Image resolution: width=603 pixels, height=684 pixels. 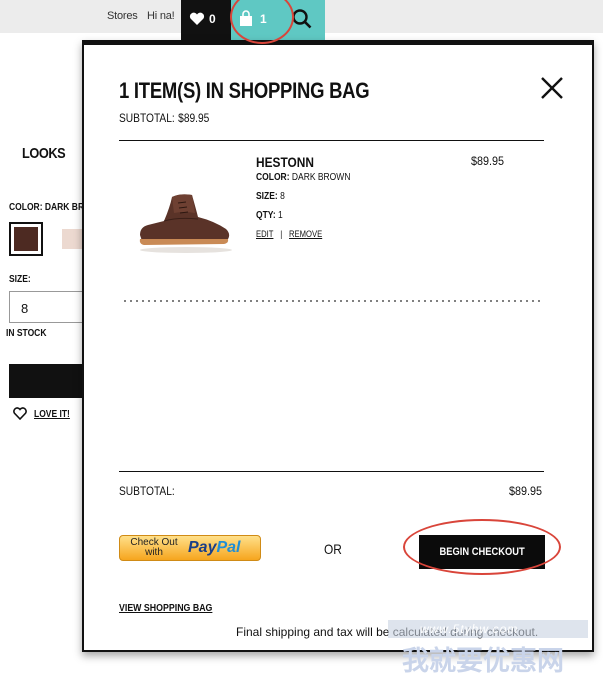 I want to click on item-size-label: SIZE:, so click(x=267, y=196).